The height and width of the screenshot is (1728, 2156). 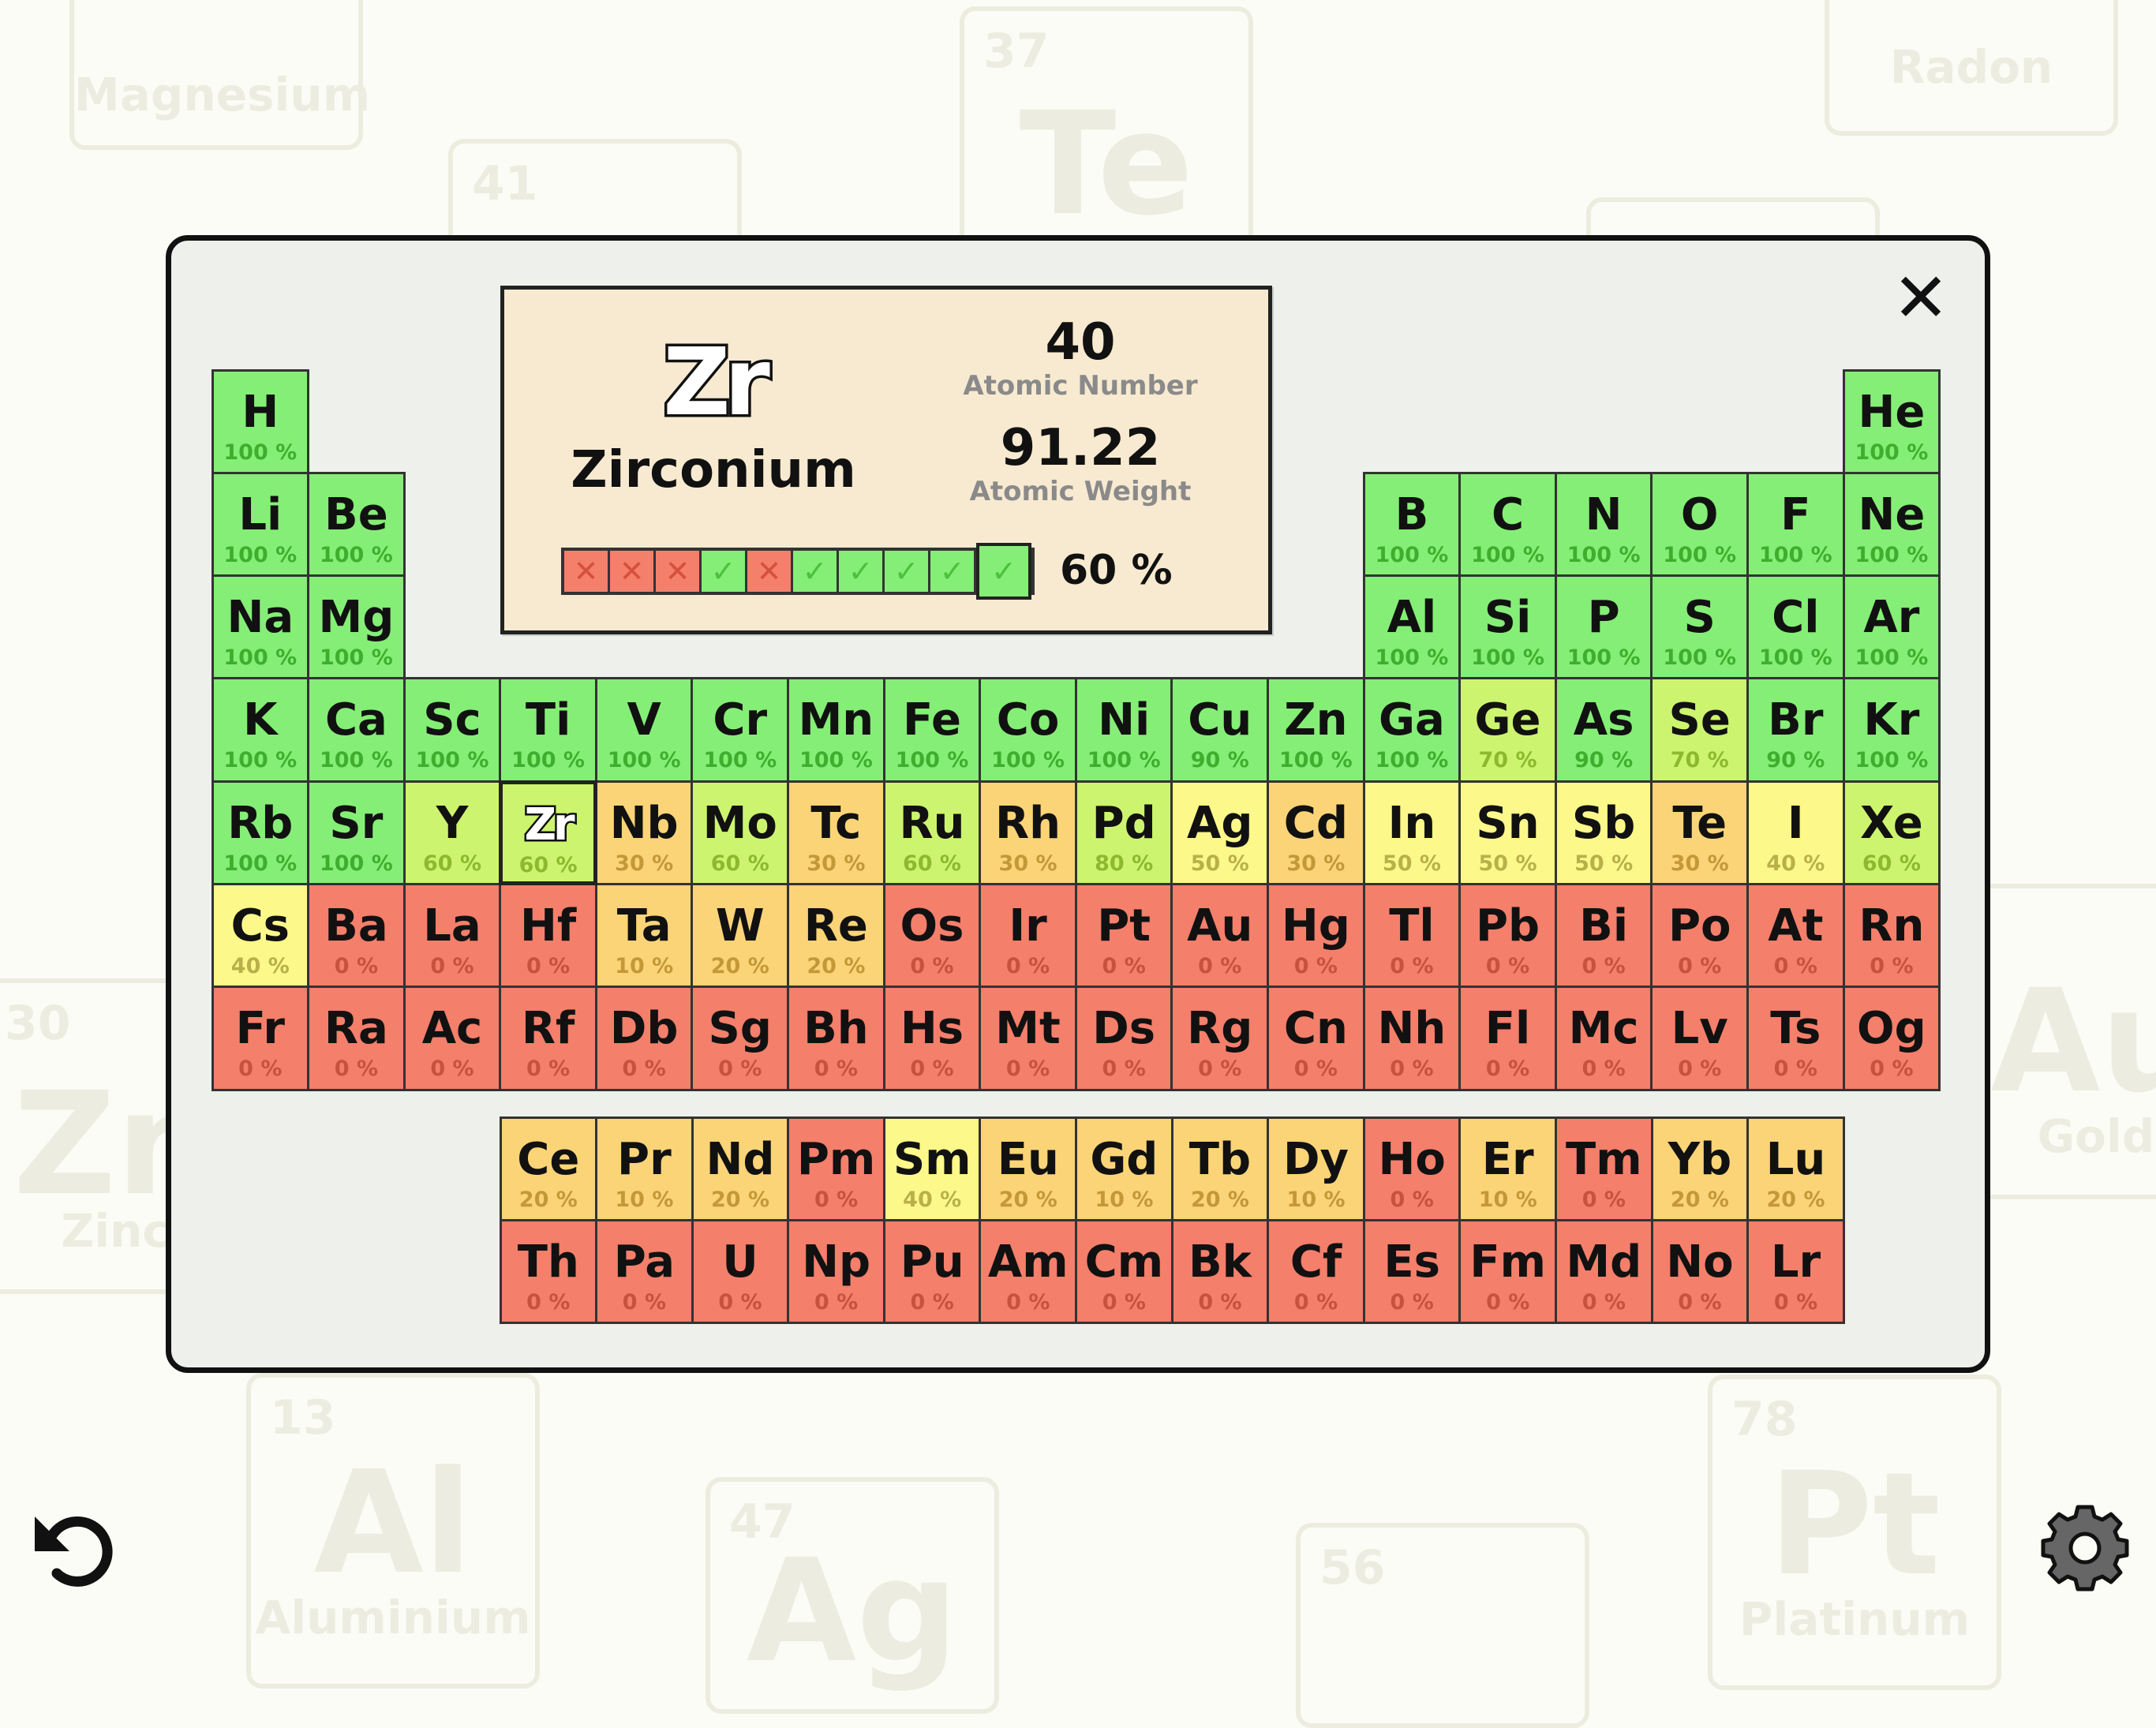 I want to click on element-tile-al: Al 100 %, so click(x=1412, y=627).